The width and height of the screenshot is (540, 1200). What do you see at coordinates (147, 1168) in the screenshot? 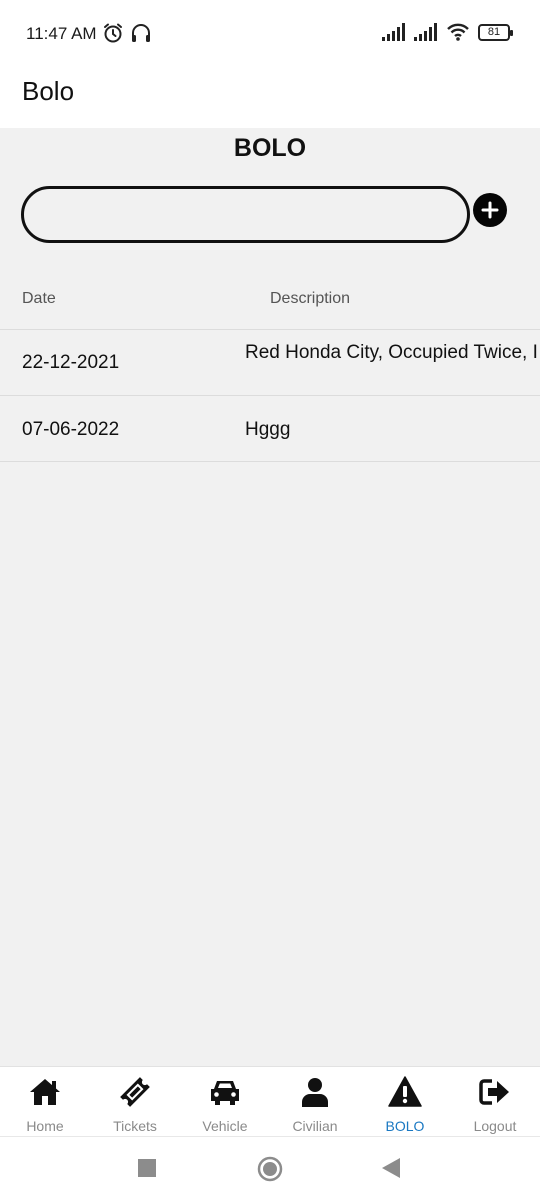
I see `recents-icon` at bounding box center [147, 1168].